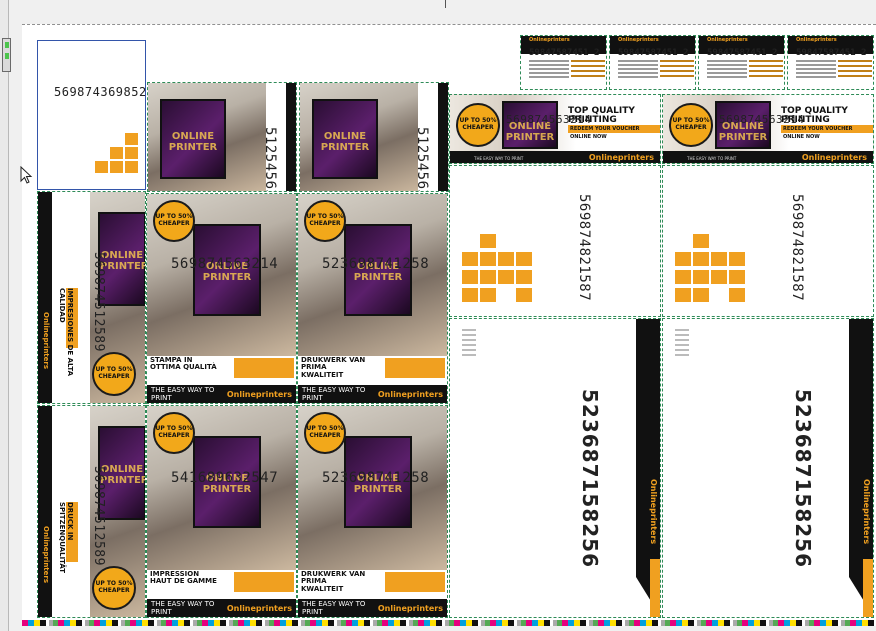  What do you see at coordinates (183, 364) in the screenshot?
I see `flyer-headline: STAMPA IN OTTIMA QUALITÀ` at bounding box center [183, 364].